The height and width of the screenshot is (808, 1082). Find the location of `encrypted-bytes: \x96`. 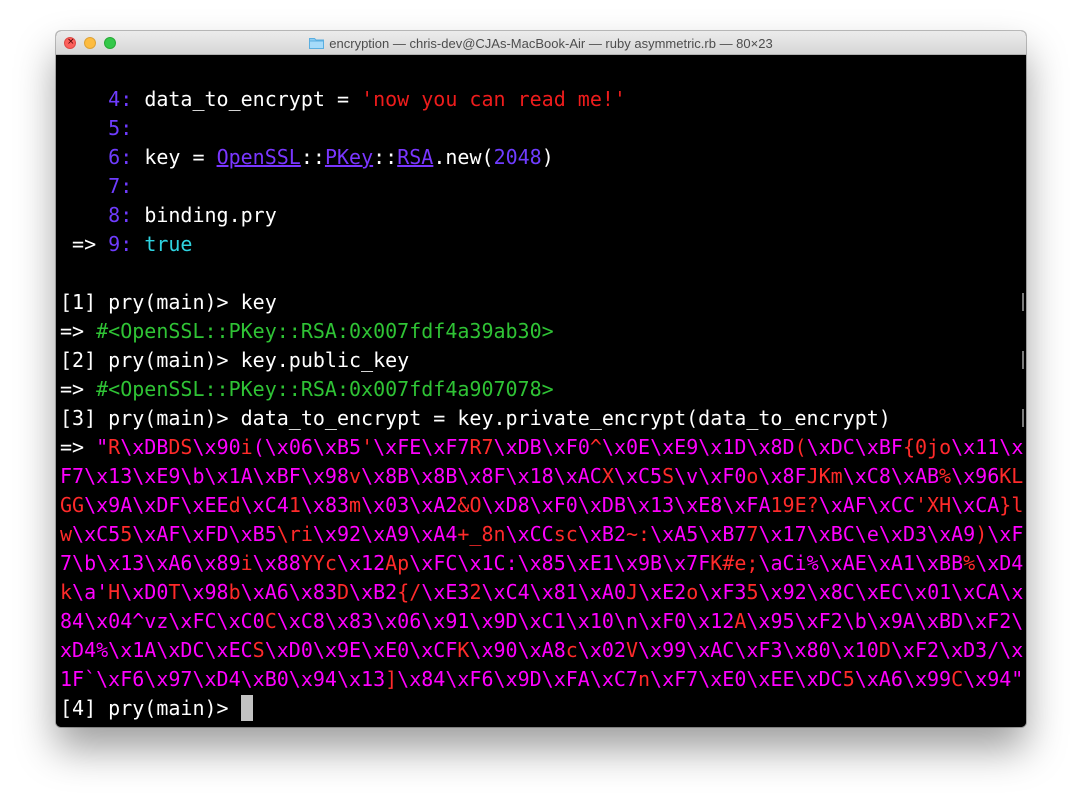

encrypted-bytes: \x96 is located at coordinates (975, 476).